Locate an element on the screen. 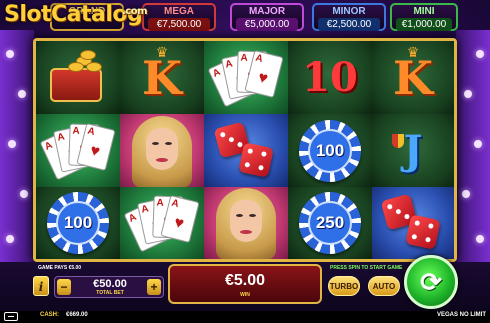 The width and height of the screenshot is (490, 323). cash-label: CASH: is located at coordinates (49, 315).